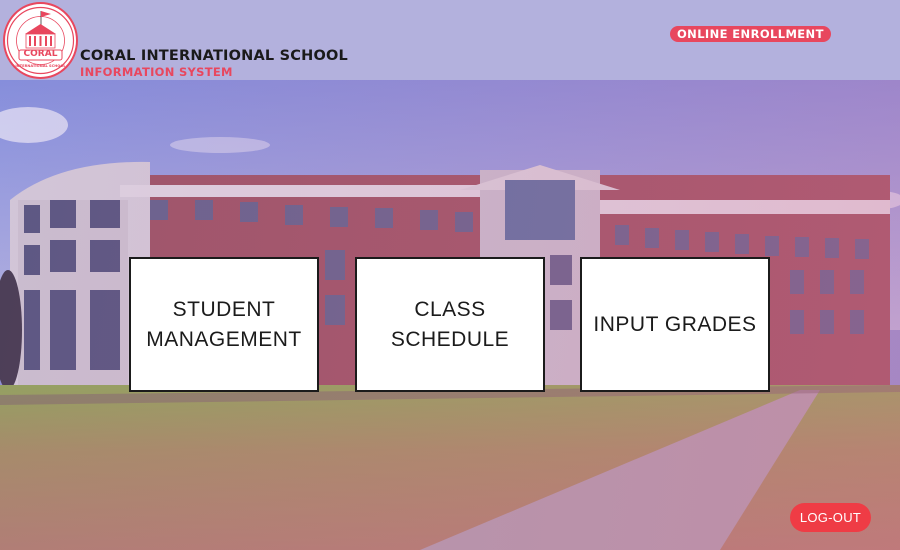 The width and height of the screenshot is (900, 550). I want to click on school-logo: CORAL INTERNATIONAL SCHOOL, so click(40, 40).